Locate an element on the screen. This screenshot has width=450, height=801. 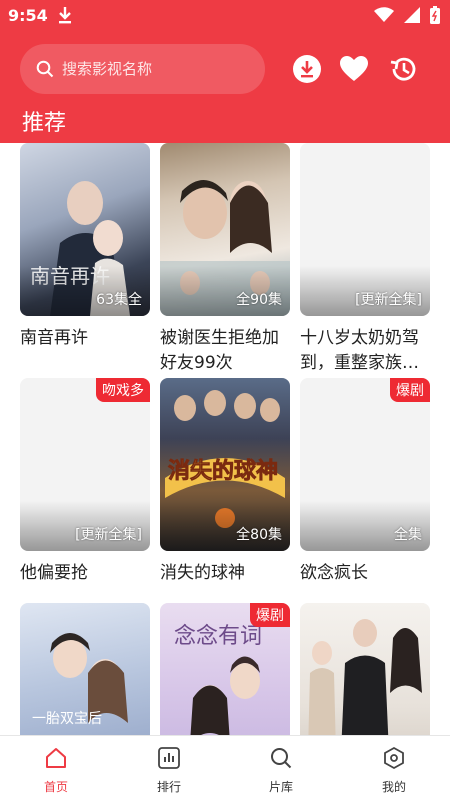
poster is located at coordinates (365, 669).